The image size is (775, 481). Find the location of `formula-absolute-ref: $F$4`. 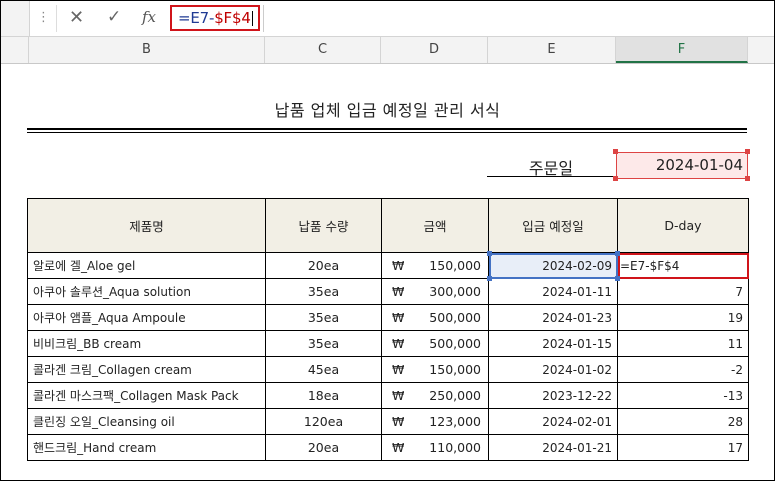

formula-absolute-ref: $F$4 is located at coordinates (232, 18).